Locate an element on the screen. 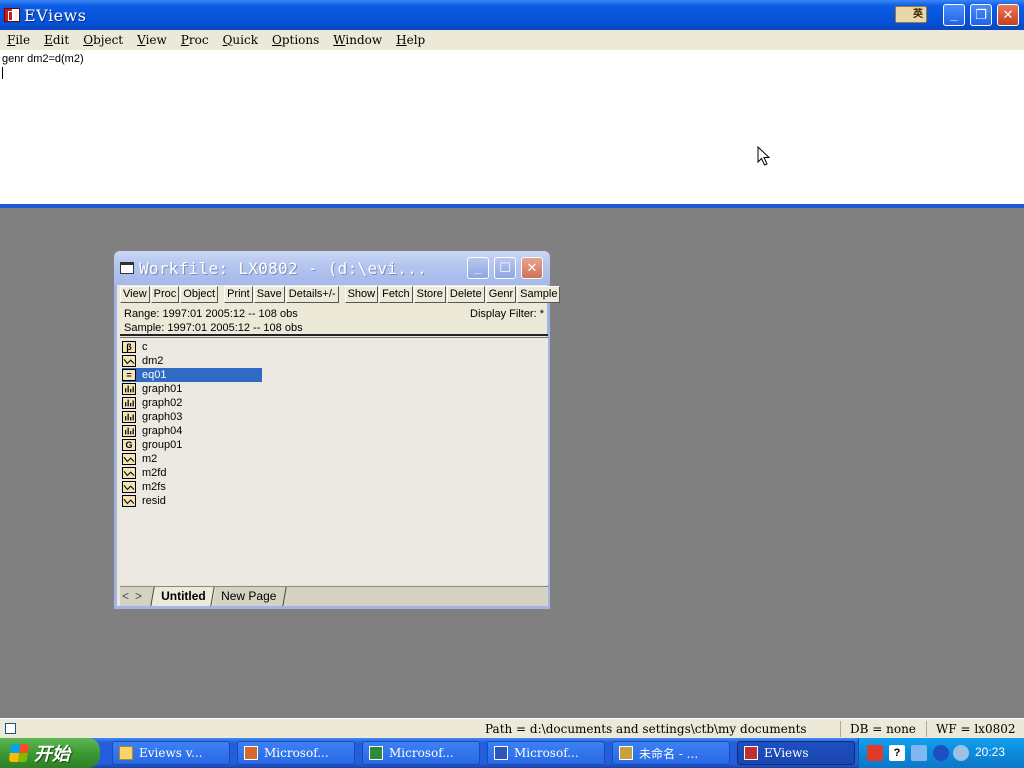 This screenshot has height=768, width=1024. menu-window: Window is located at coordinates (357, 40).